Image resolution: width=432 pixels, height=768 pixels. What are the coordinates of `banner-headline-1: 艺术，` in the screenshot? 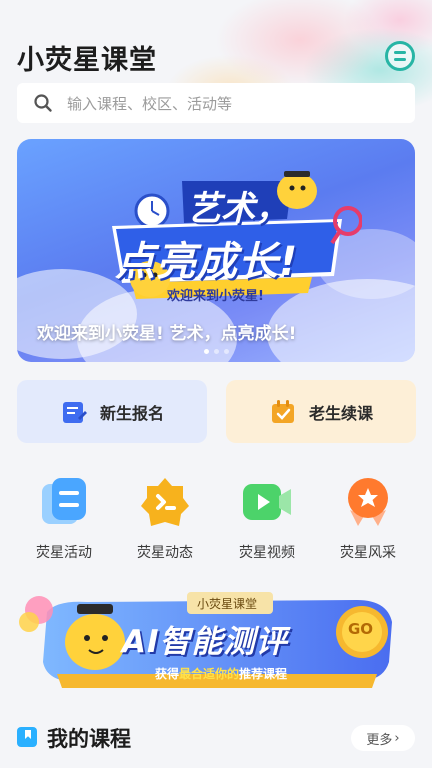 It's located at (238, 209).